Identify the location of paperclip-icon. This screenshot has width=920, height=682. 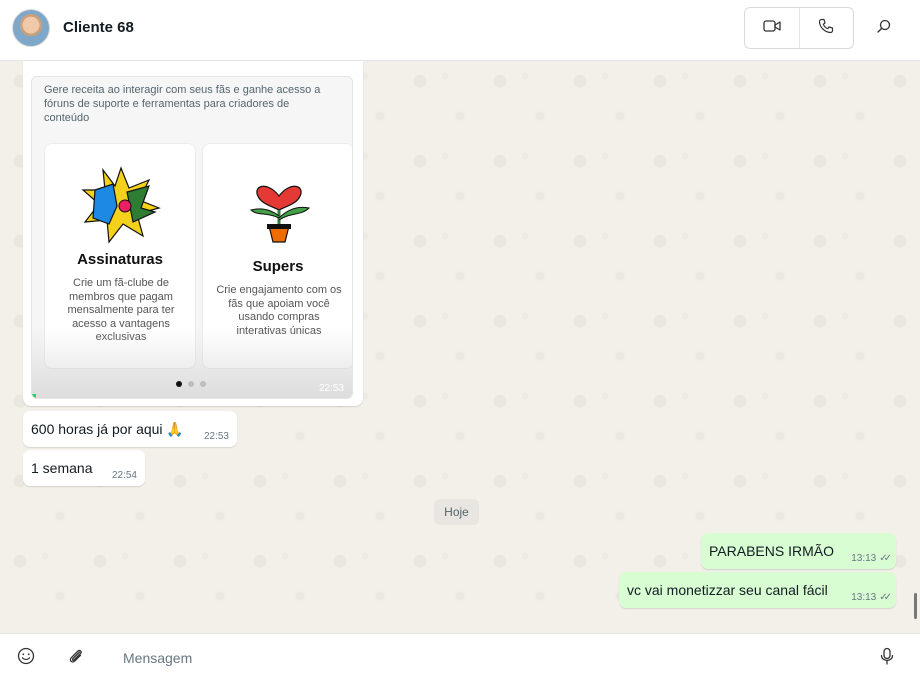
(76, 658).